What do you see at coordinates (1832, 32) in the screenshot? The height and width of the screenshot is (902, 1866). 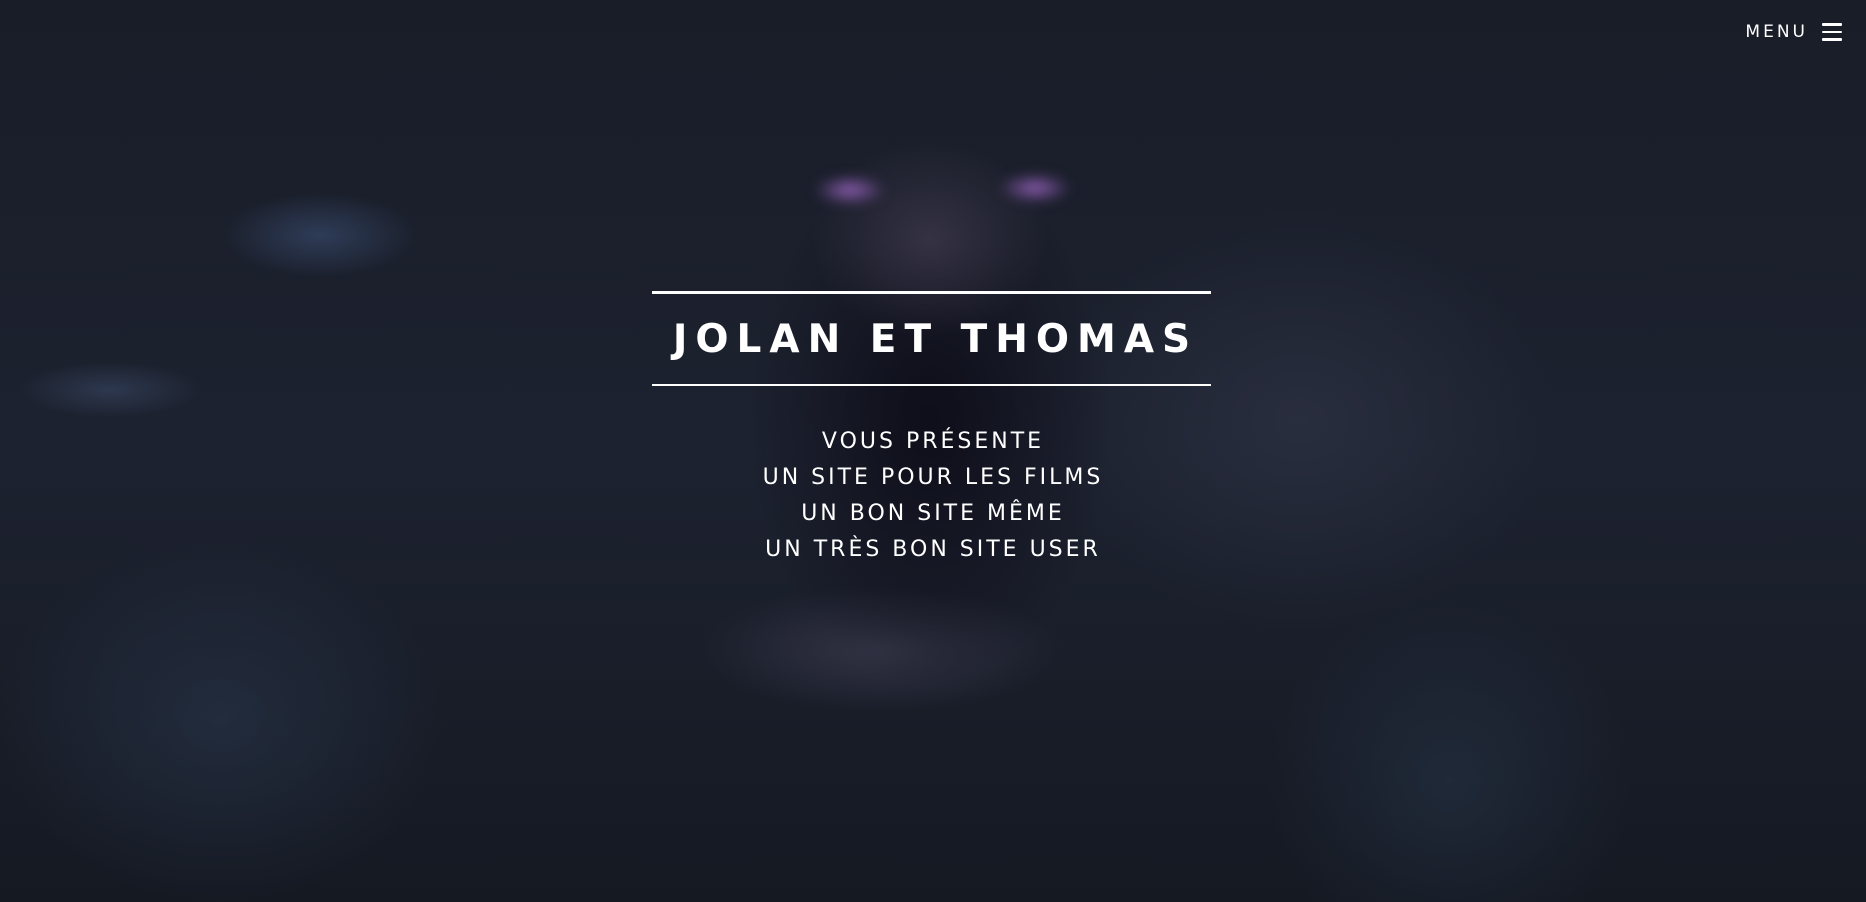 I see `hamburger-icon` at bounding box center [1832, 32].